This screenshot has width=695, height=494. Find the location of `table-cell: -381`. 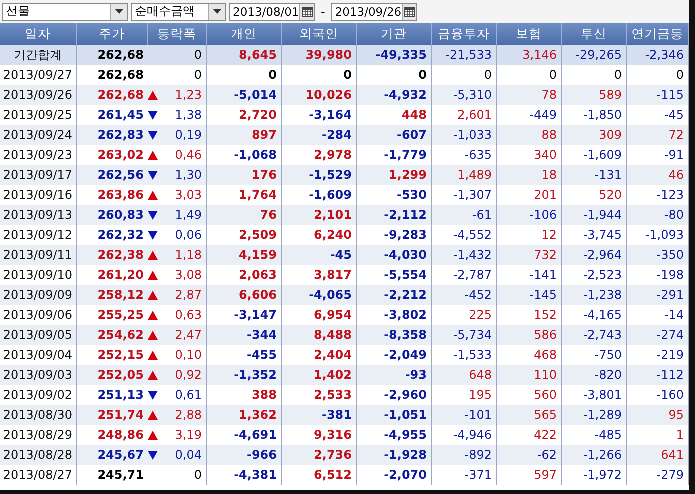

table-cell: -381 is located at coordinates (319, 415).